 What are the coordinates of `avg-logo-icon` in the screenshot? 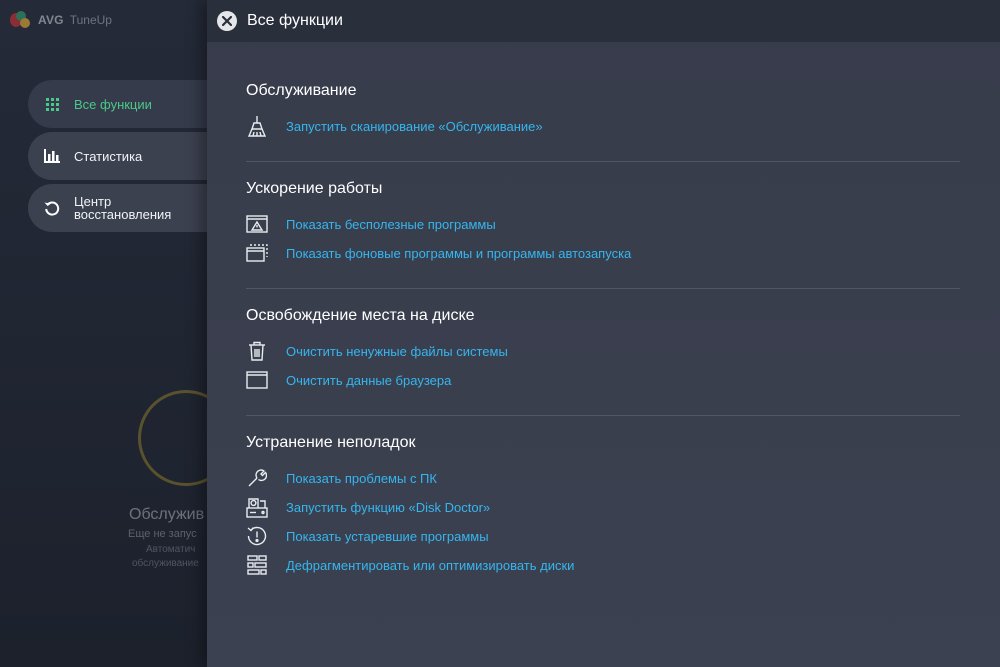 It's located at (21, 20).